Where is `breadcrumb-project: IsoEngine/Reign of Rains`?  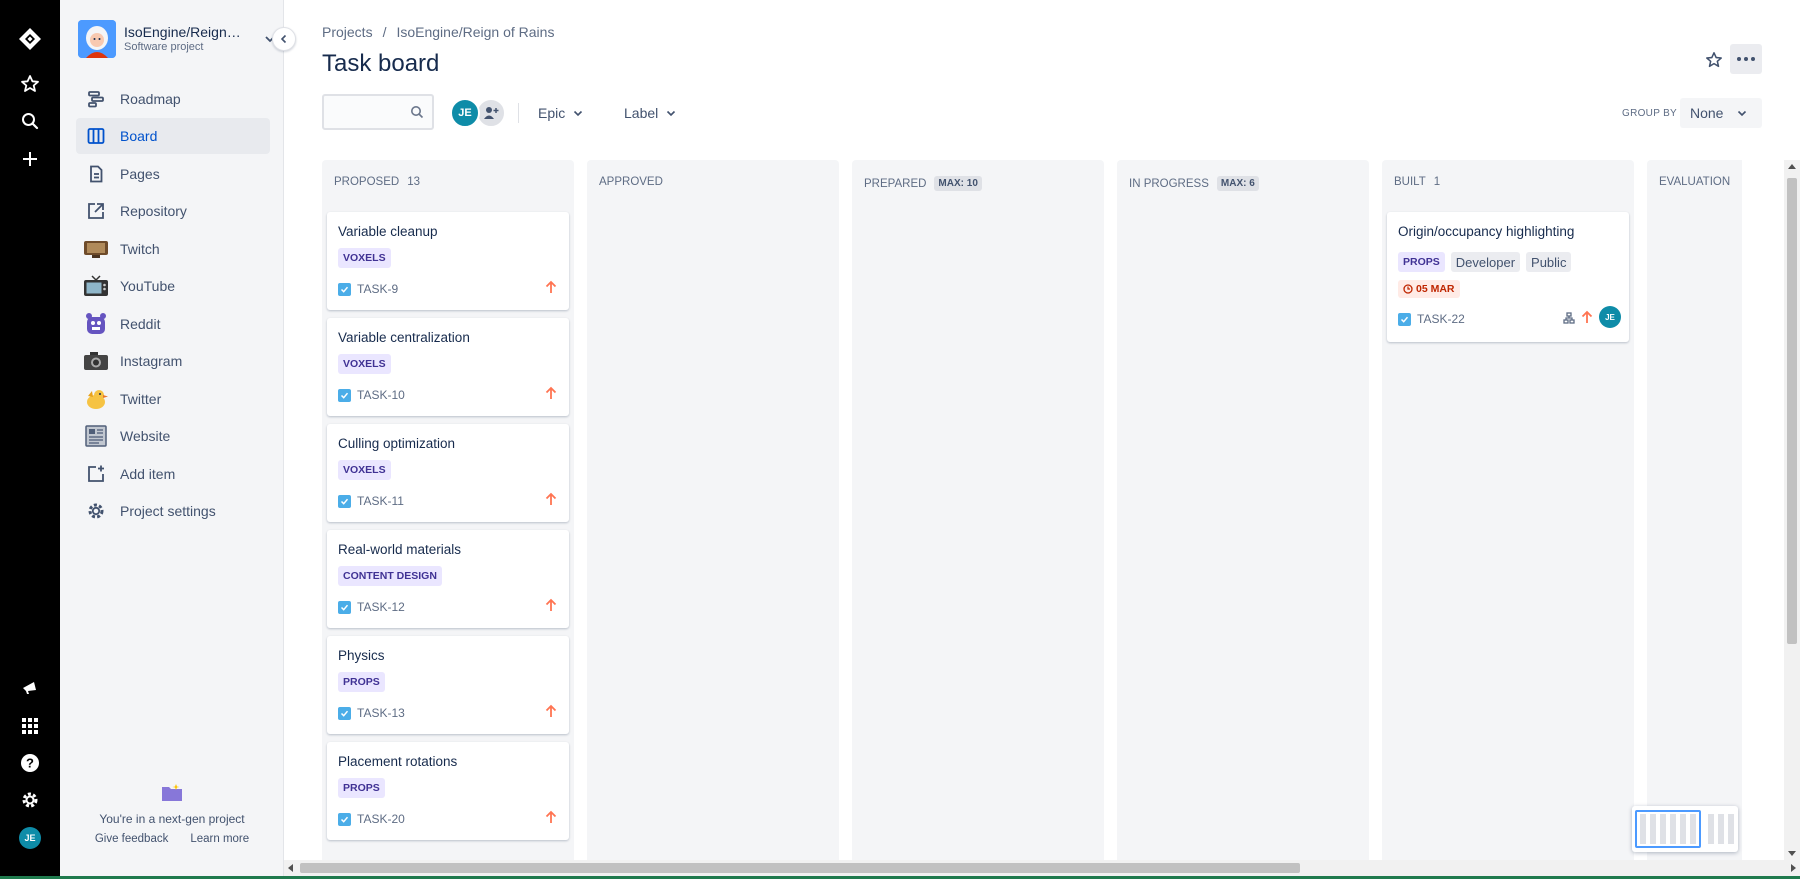
breadcrumb-project: IsoEngine/Reign of Rains is located at coordinates (475, 32).